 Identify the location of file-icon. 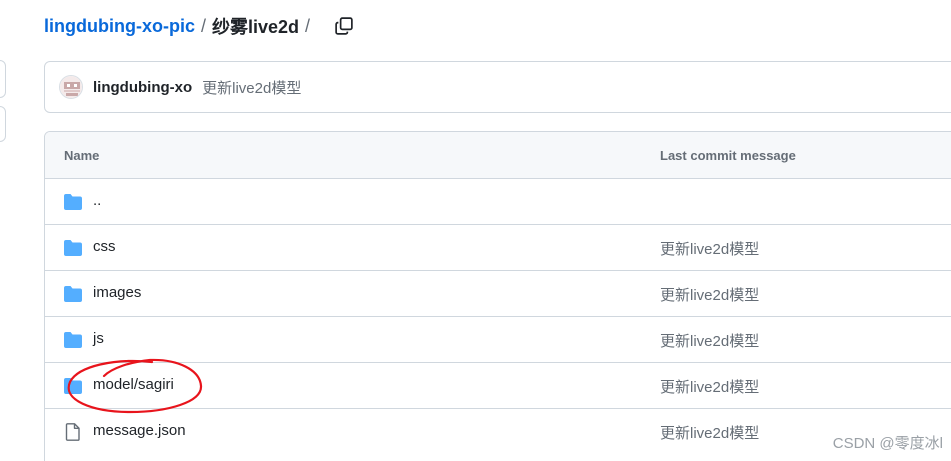
(72, 432).